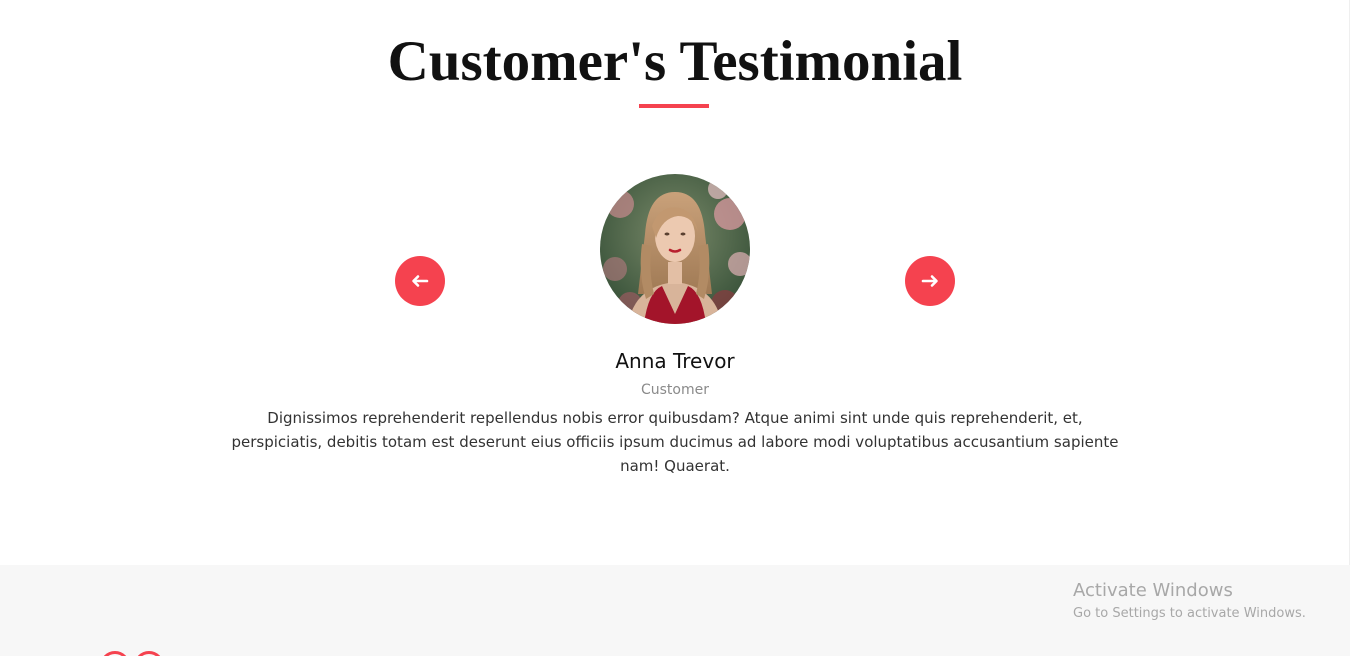 The height and width of the screenshot is (656, 1350). I want to click on customer-role: Customer, so click(674, 390).